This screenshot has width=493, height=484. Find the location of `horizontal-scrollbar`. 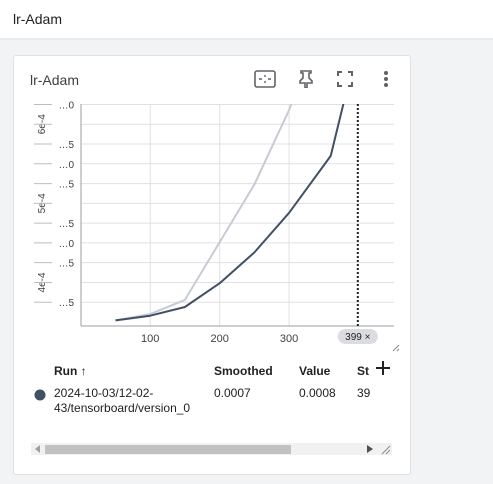

horizontal-scrollbar is located at coordinates (211, 449).